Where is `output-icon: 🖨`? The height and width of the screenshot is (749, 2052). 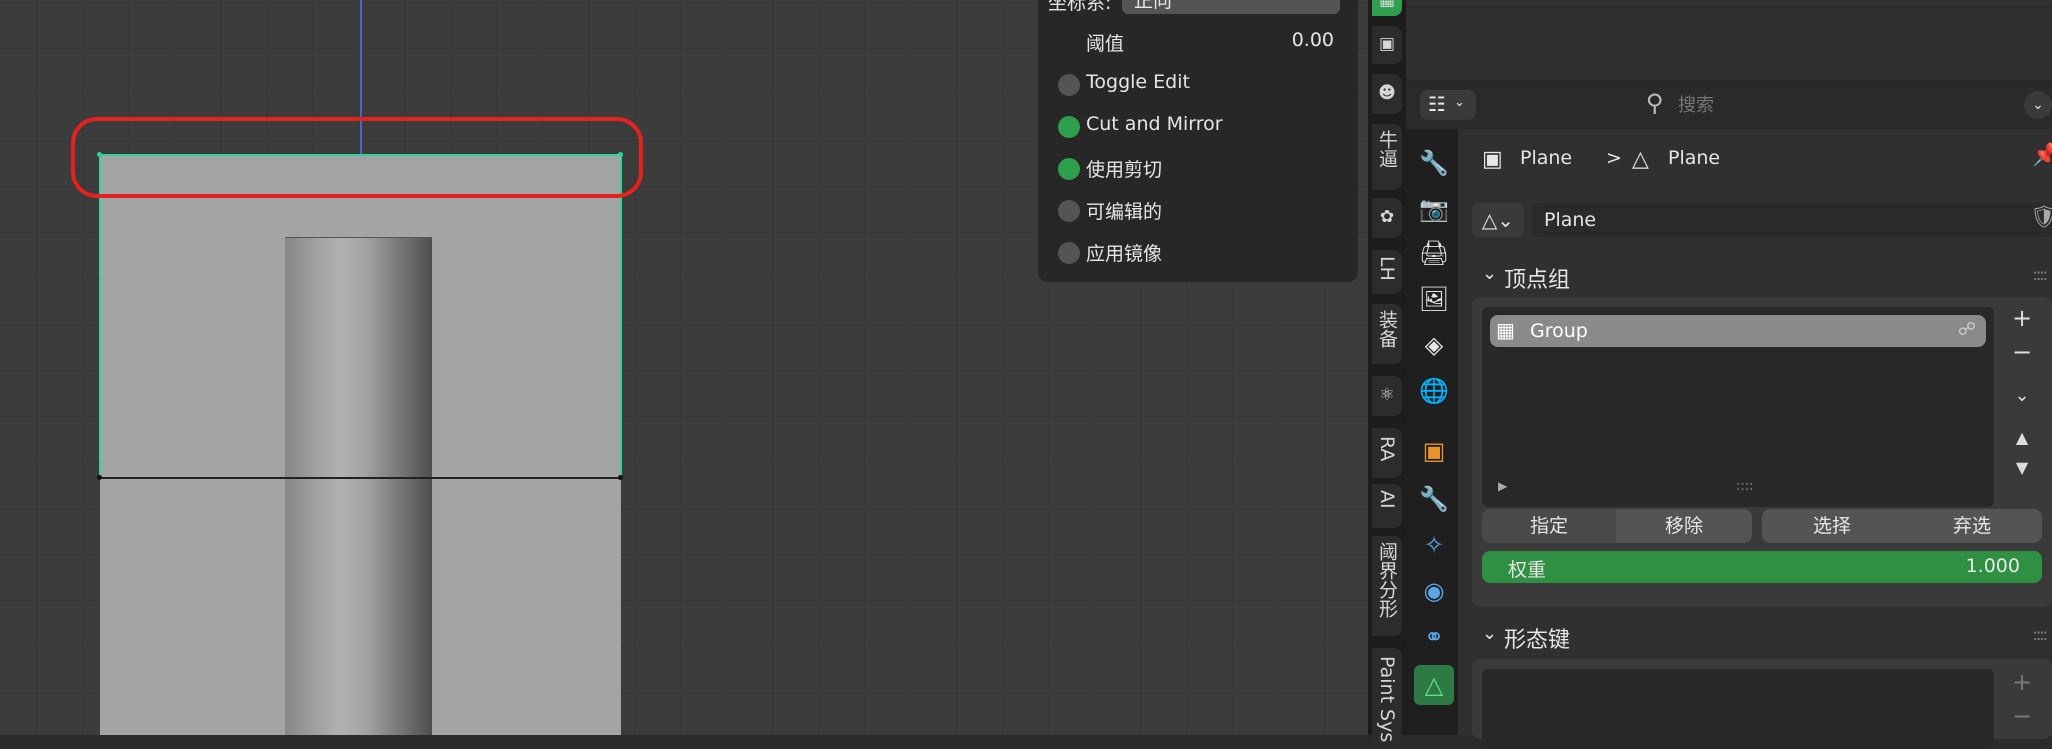
output-icon: 🖨 is located at coordinates (1434, 253).